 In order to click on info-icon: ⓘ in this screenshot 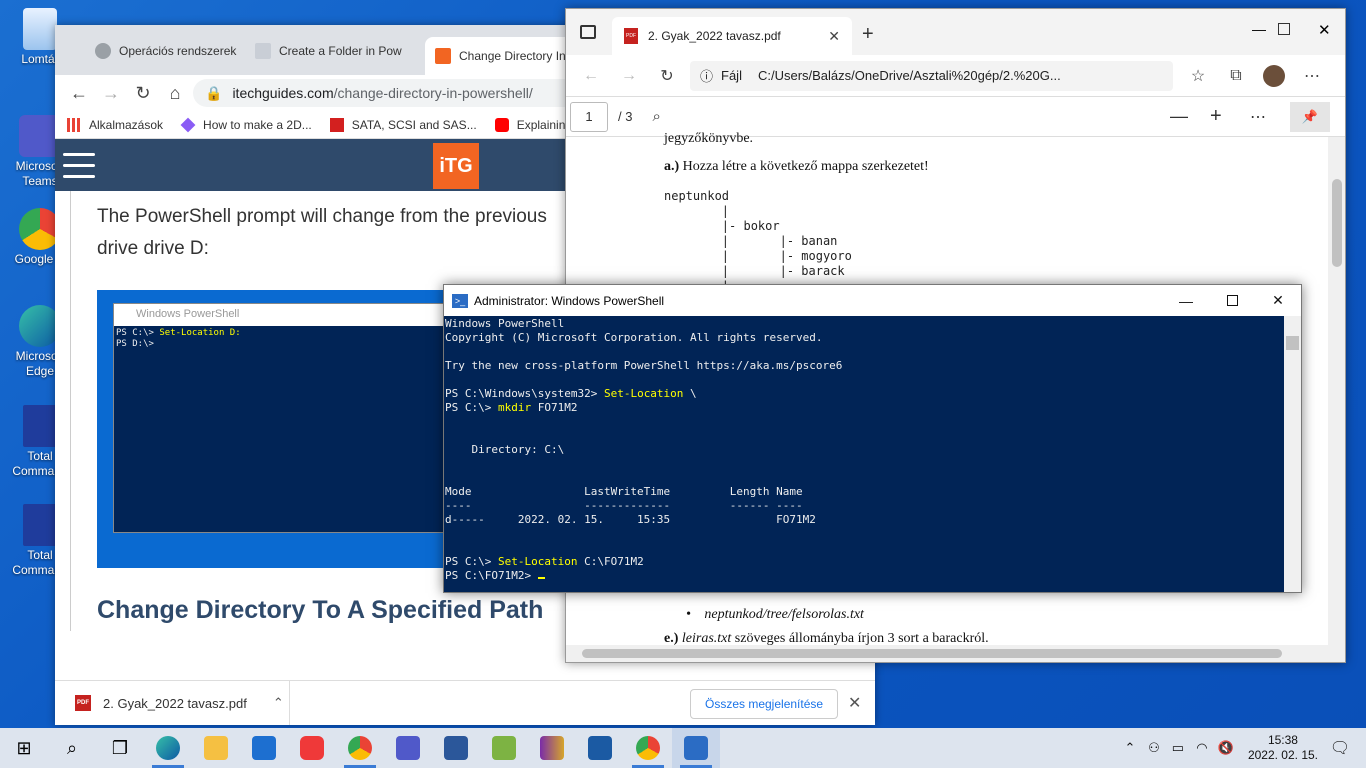, I will do `click(707, 76)`.